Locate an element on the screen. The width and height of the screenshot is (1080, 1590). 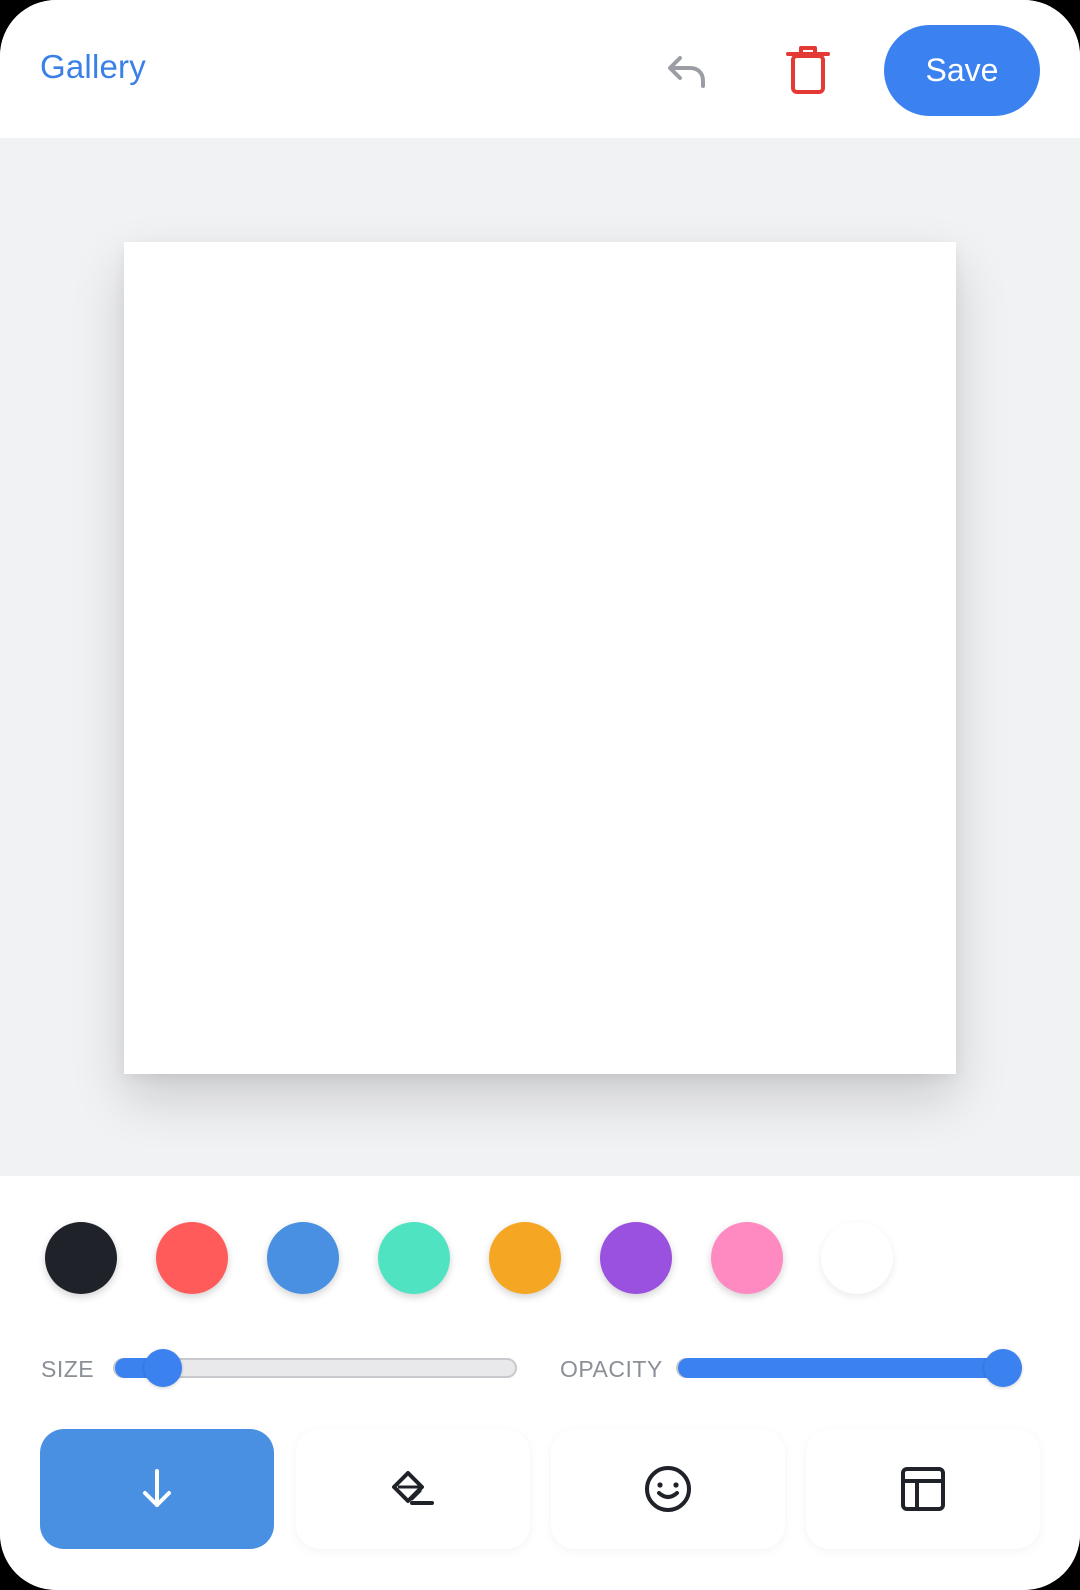
size-slider is located at coordinates (315, 1368).